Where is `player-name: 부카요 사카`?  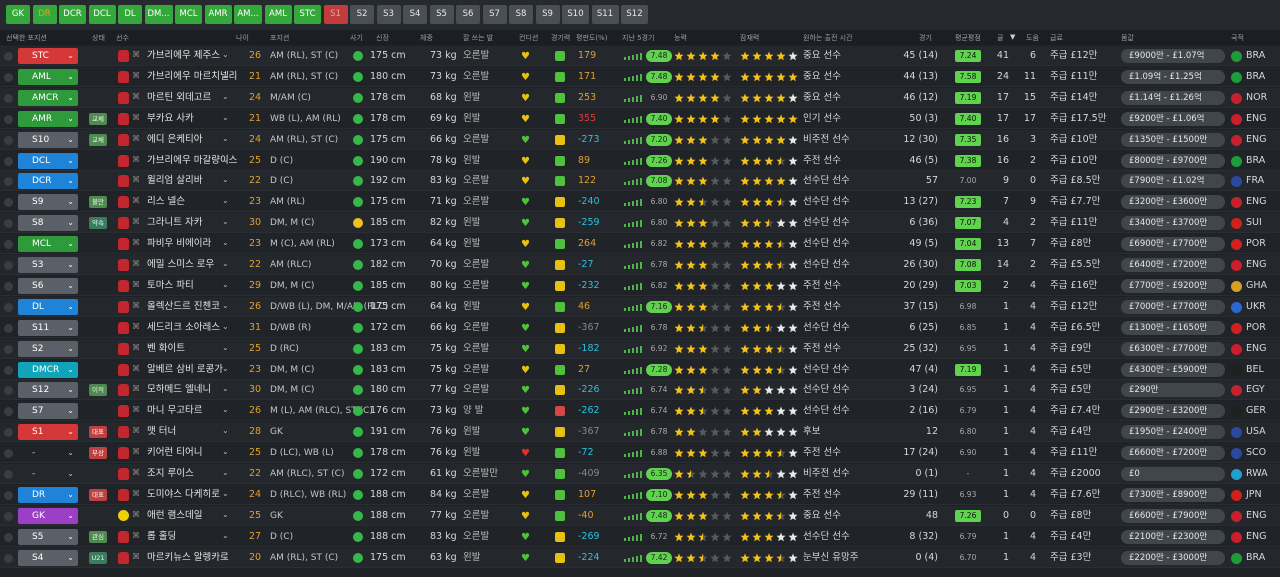 player-name: 부카요 사카 is located at coordinates (170, 119).